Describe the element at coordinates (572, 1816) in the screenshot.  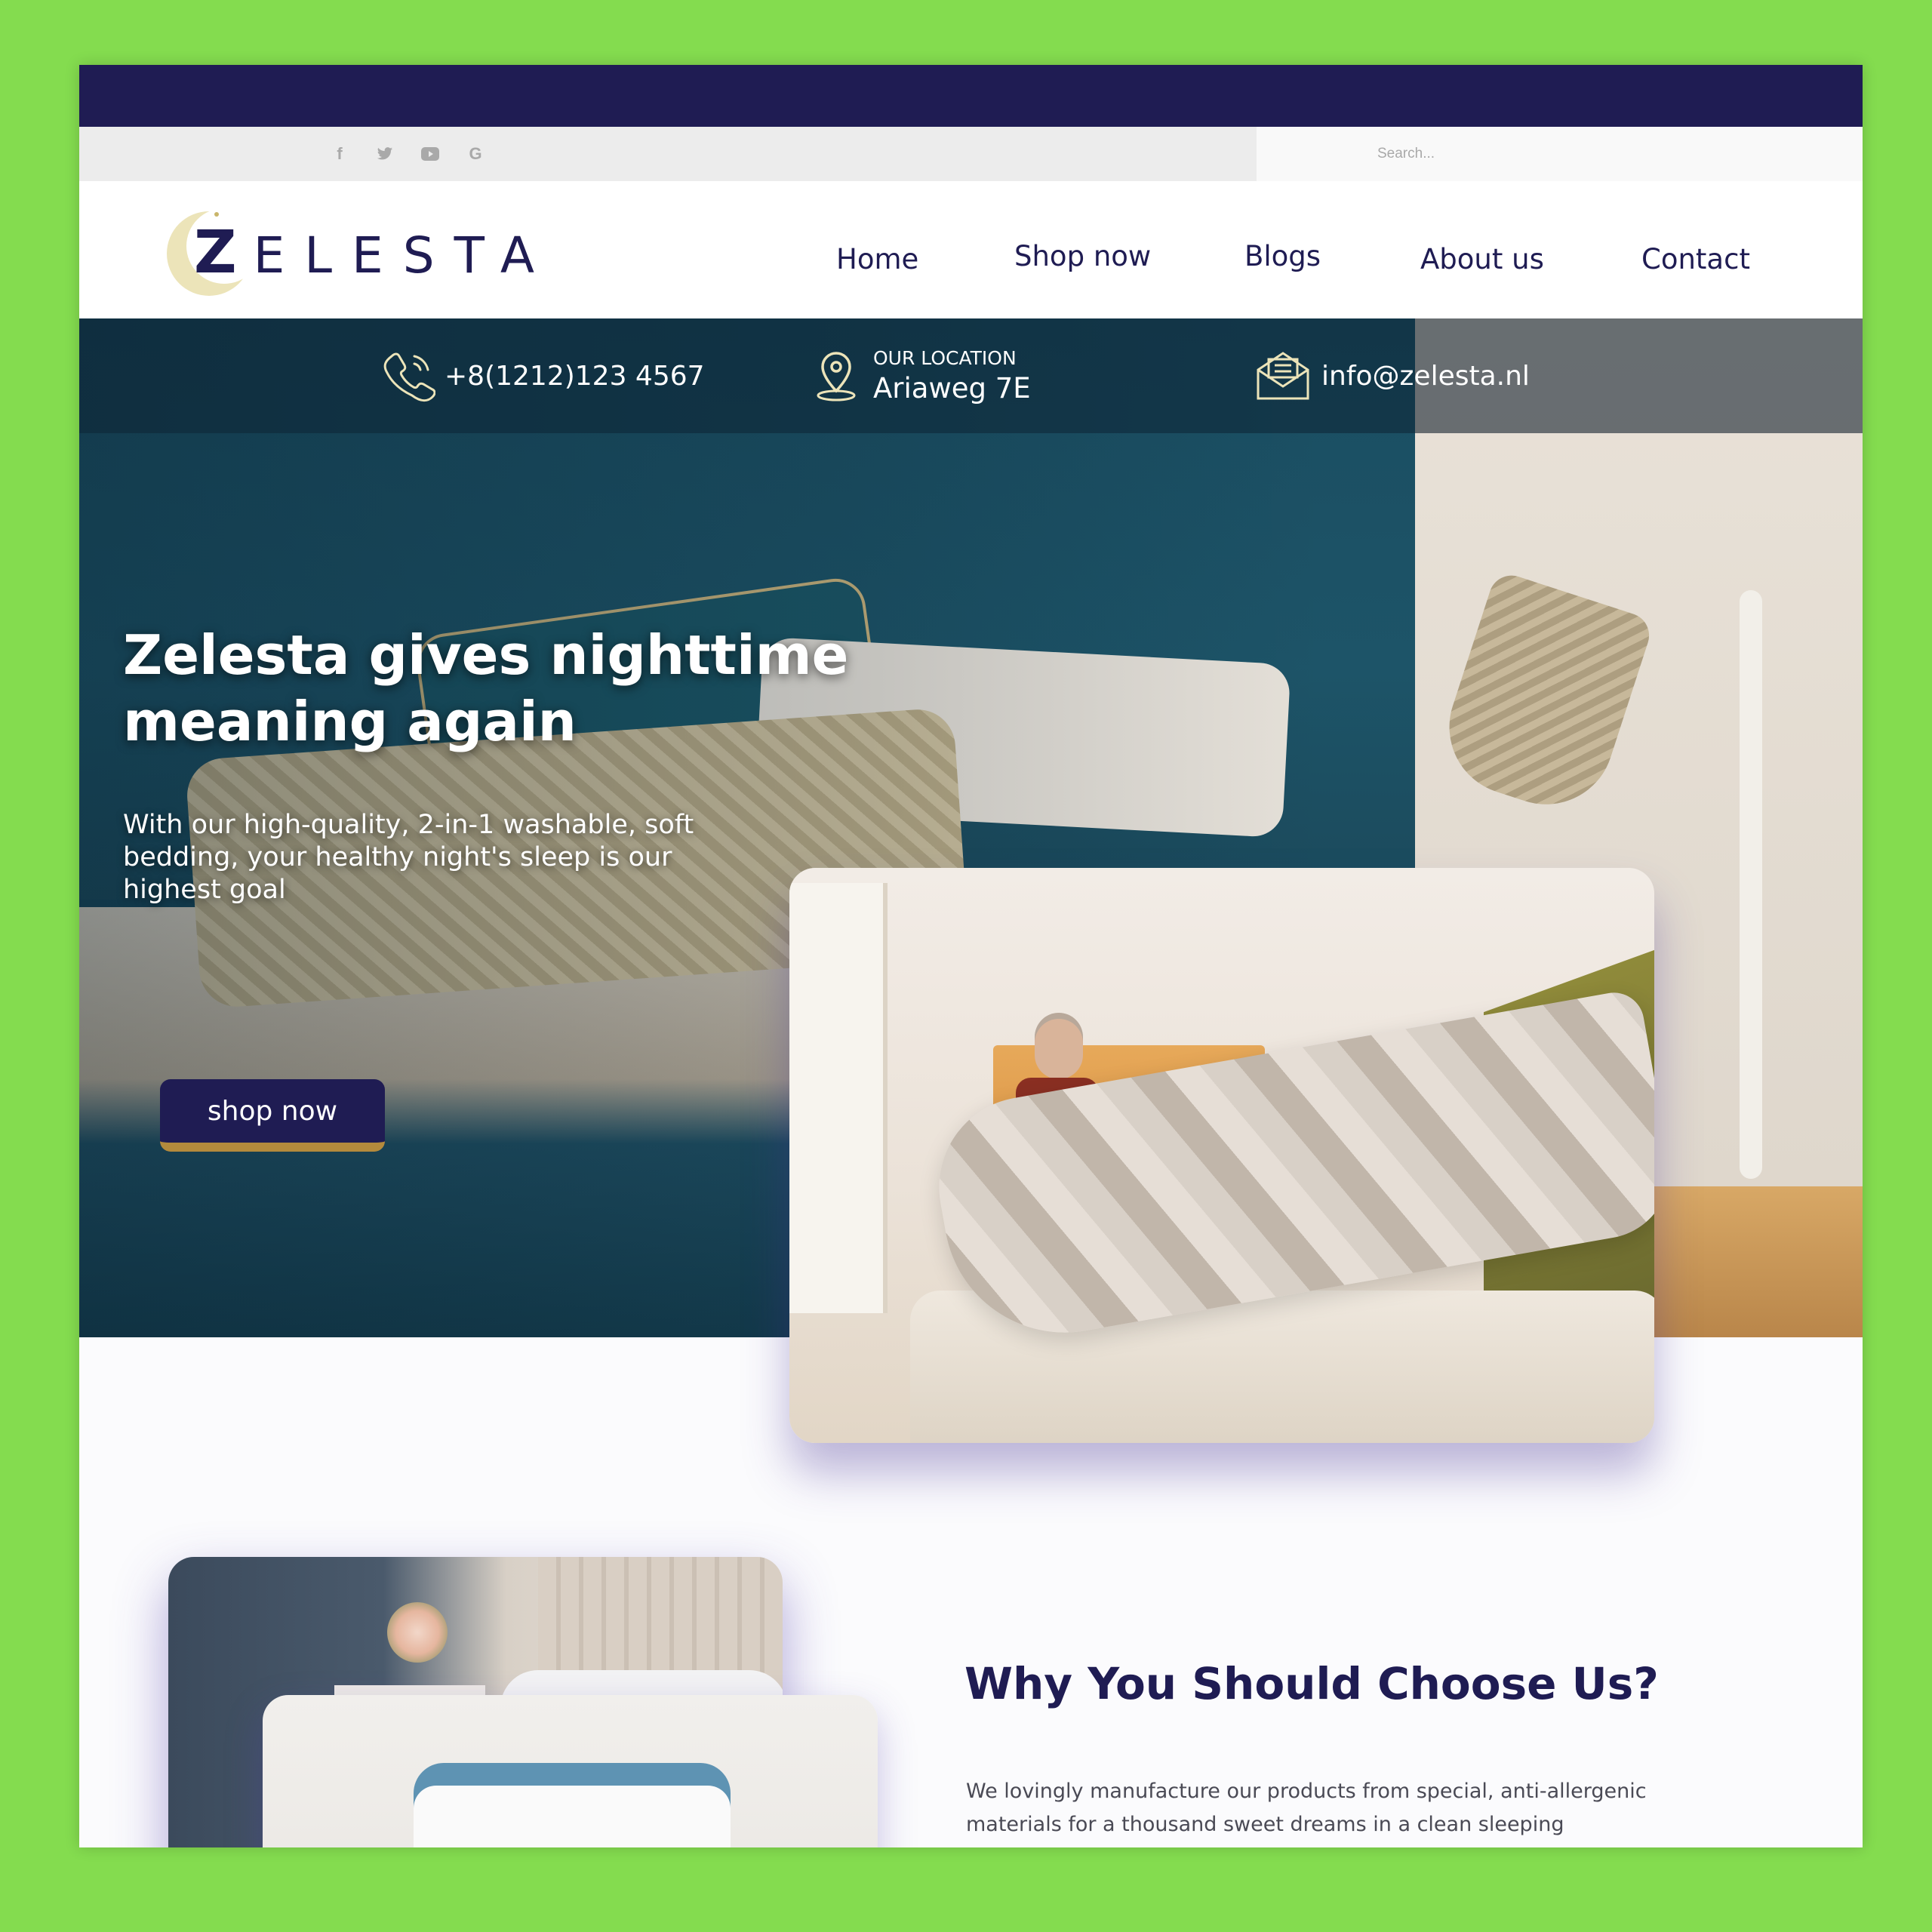
I see `bedroom-white-pillows` at that location.